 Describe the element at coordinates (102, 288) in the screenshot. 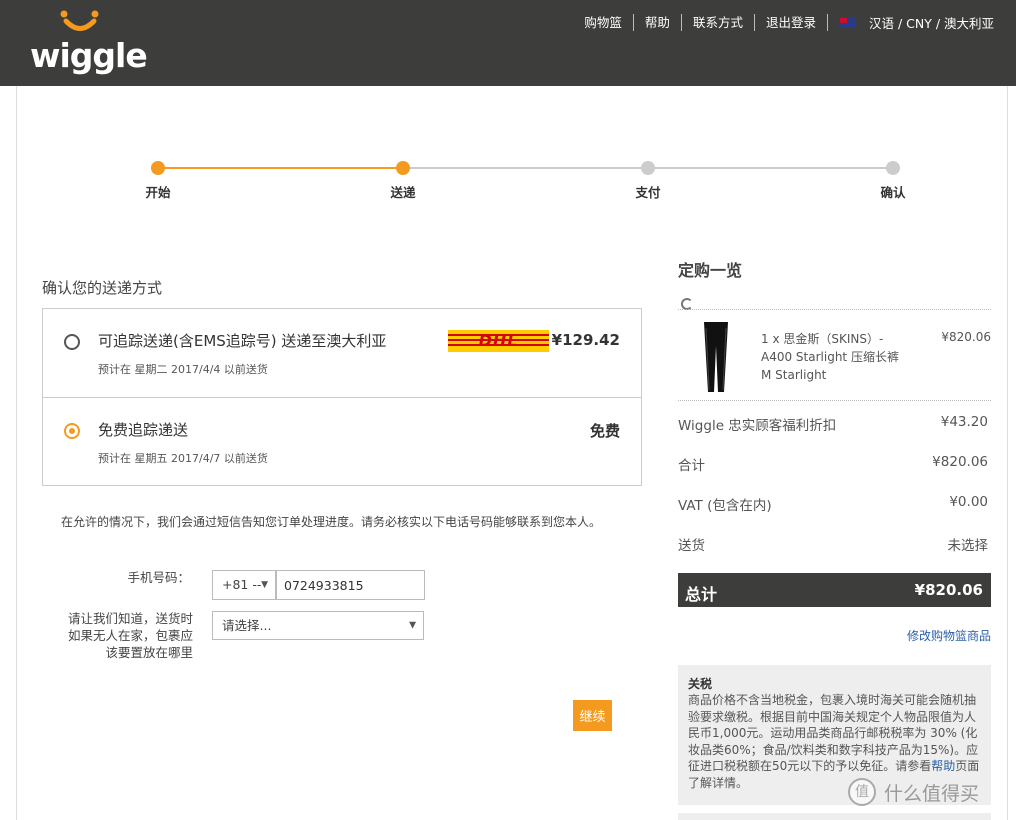

I see `delivery-section-title: 确认您的送递方式` at that location.